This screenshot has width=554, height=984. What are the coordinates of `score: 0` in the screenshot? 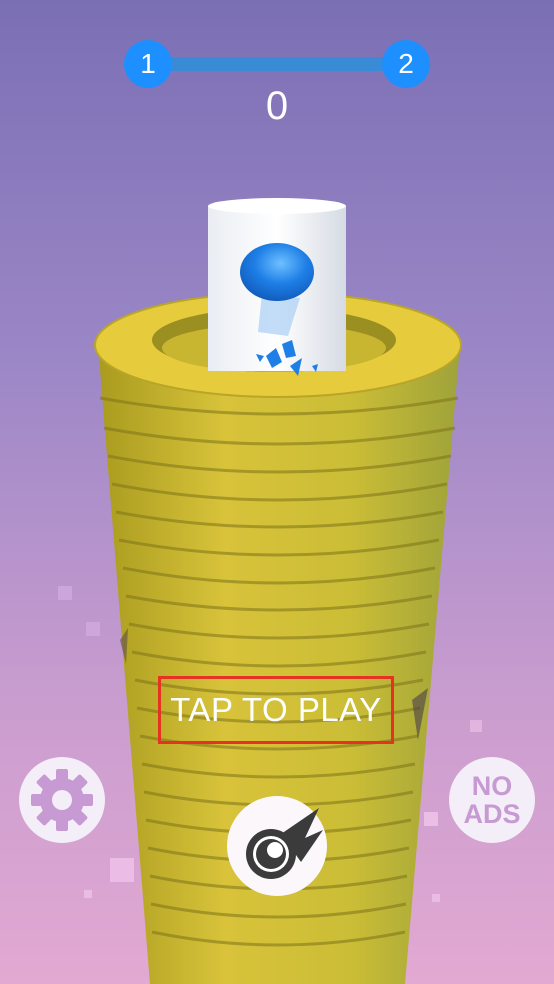 It's located at (277, 106).